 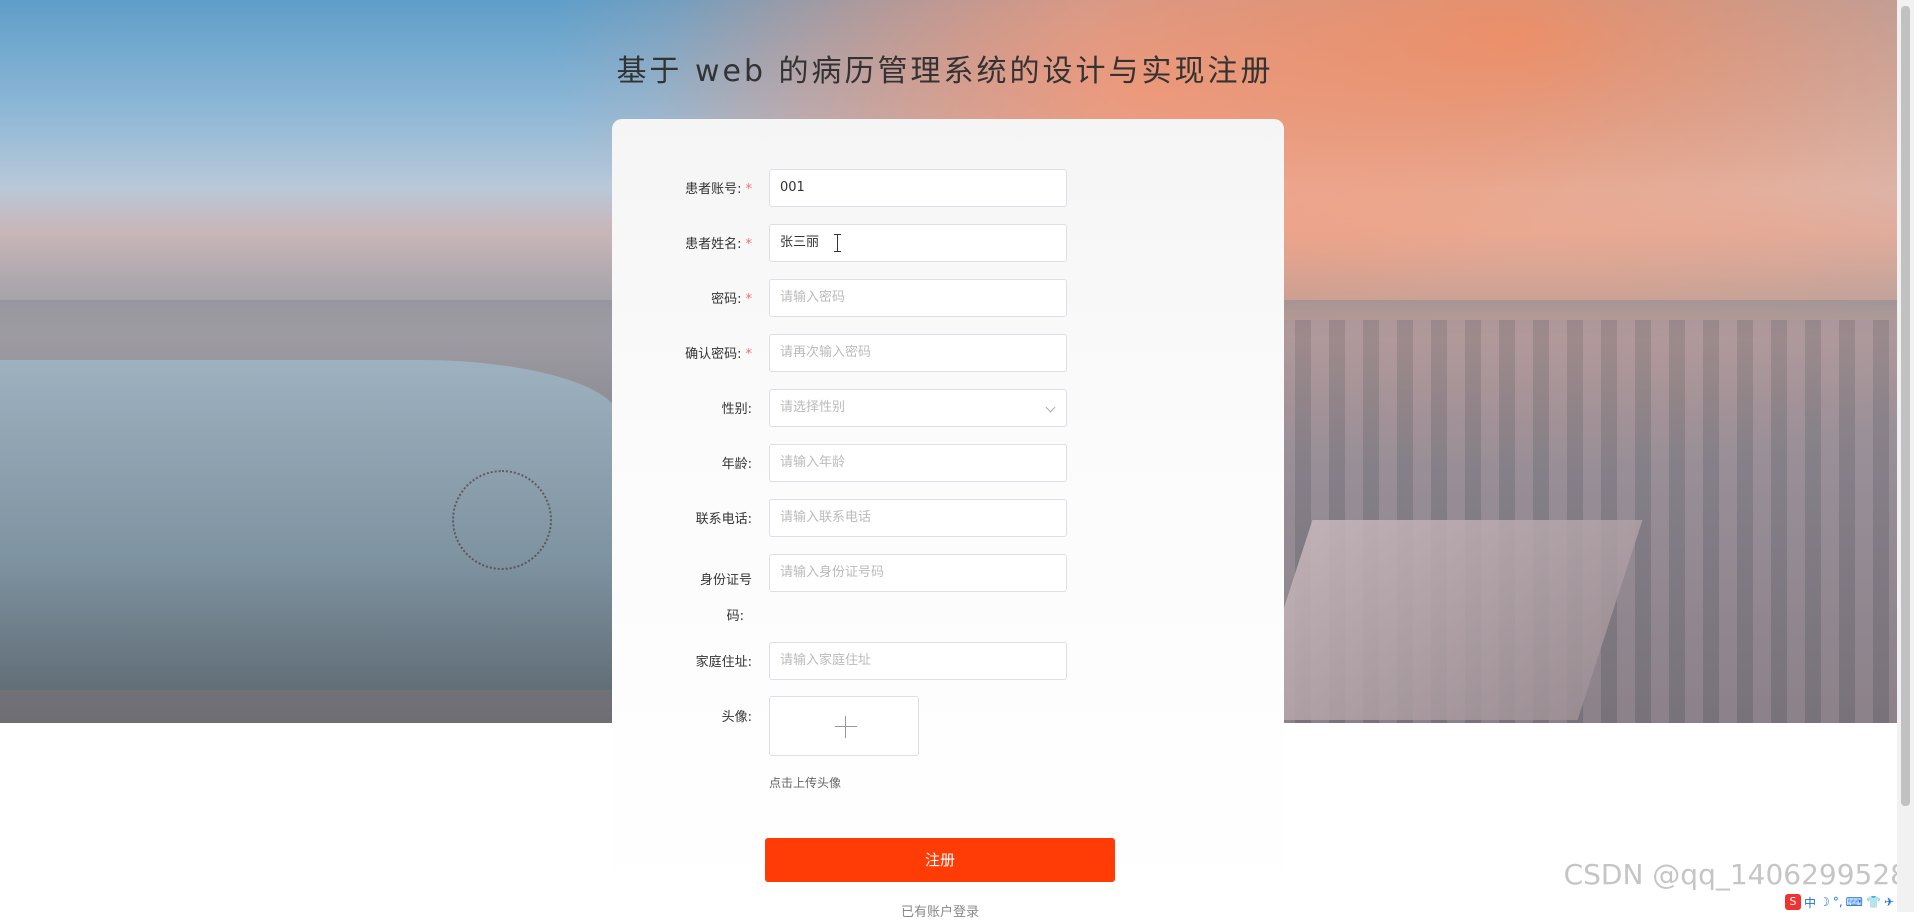 I want to click on chevron-down-icon, so click(x=1050, y=407).